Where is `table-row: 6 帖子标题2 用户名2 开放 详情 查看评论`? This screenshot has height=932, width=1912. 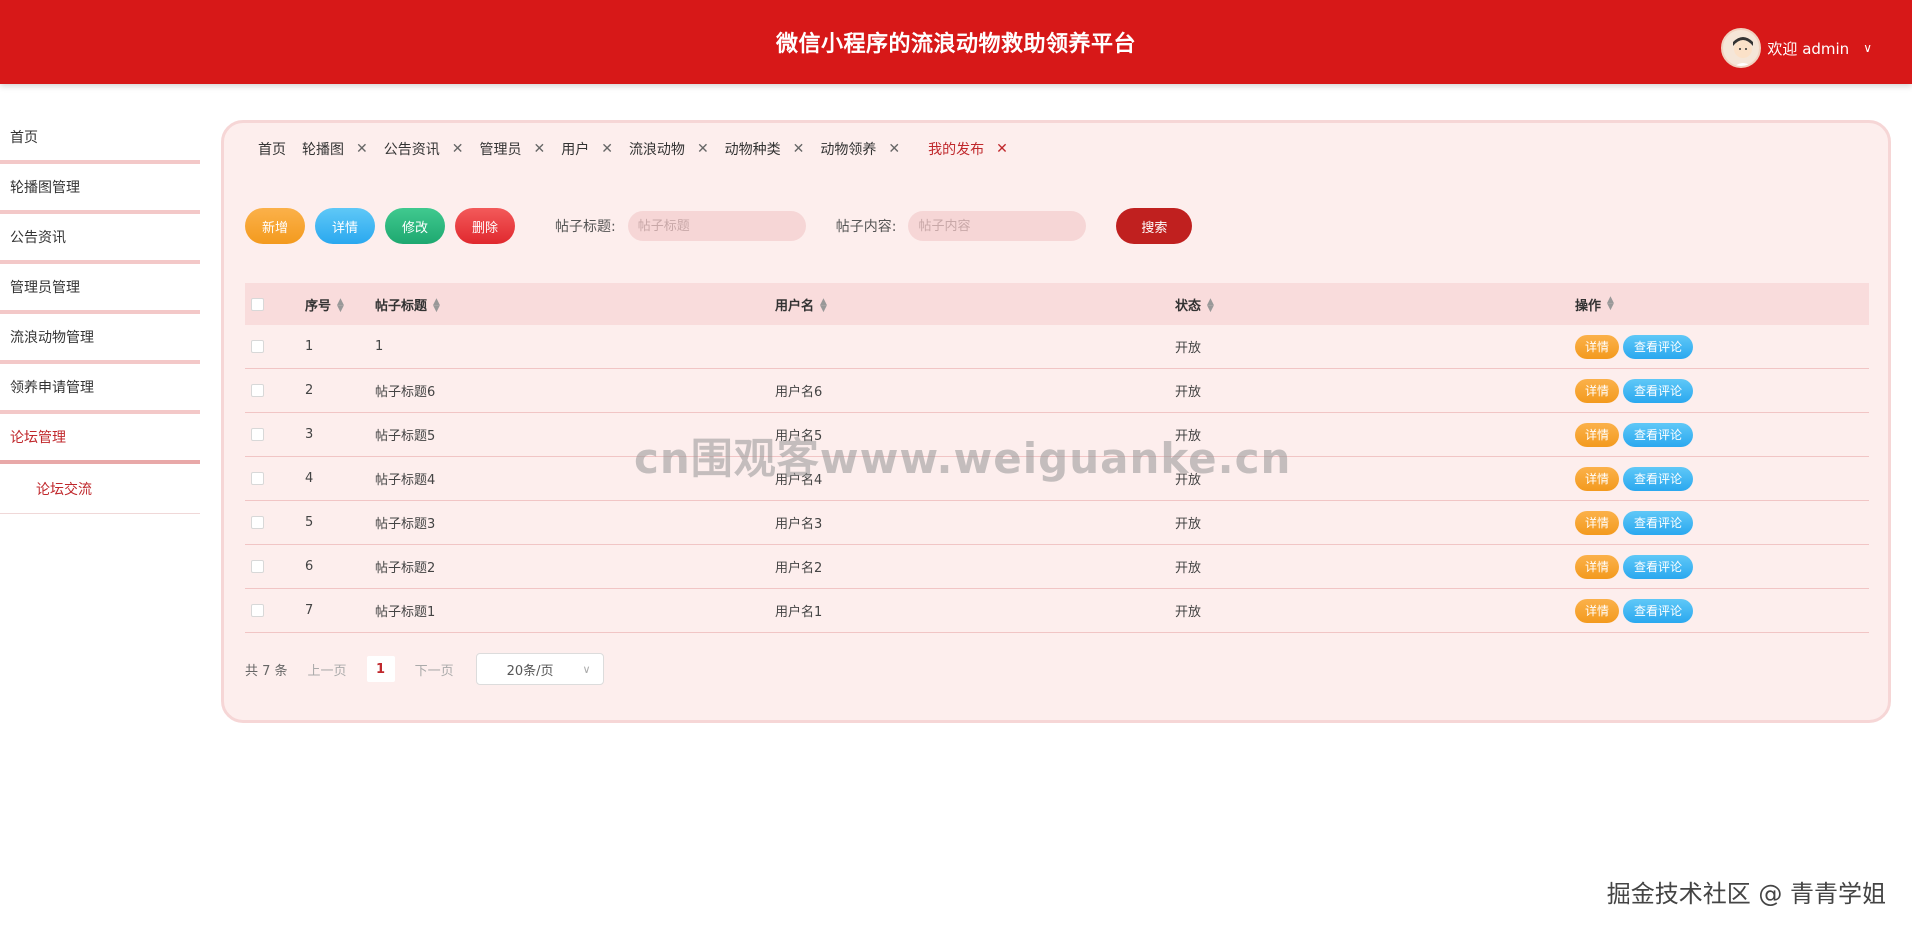
table-row: 6 帖子标题2 用户名2 开放 详情 查看评论 is located at coordinates (1057, 567).